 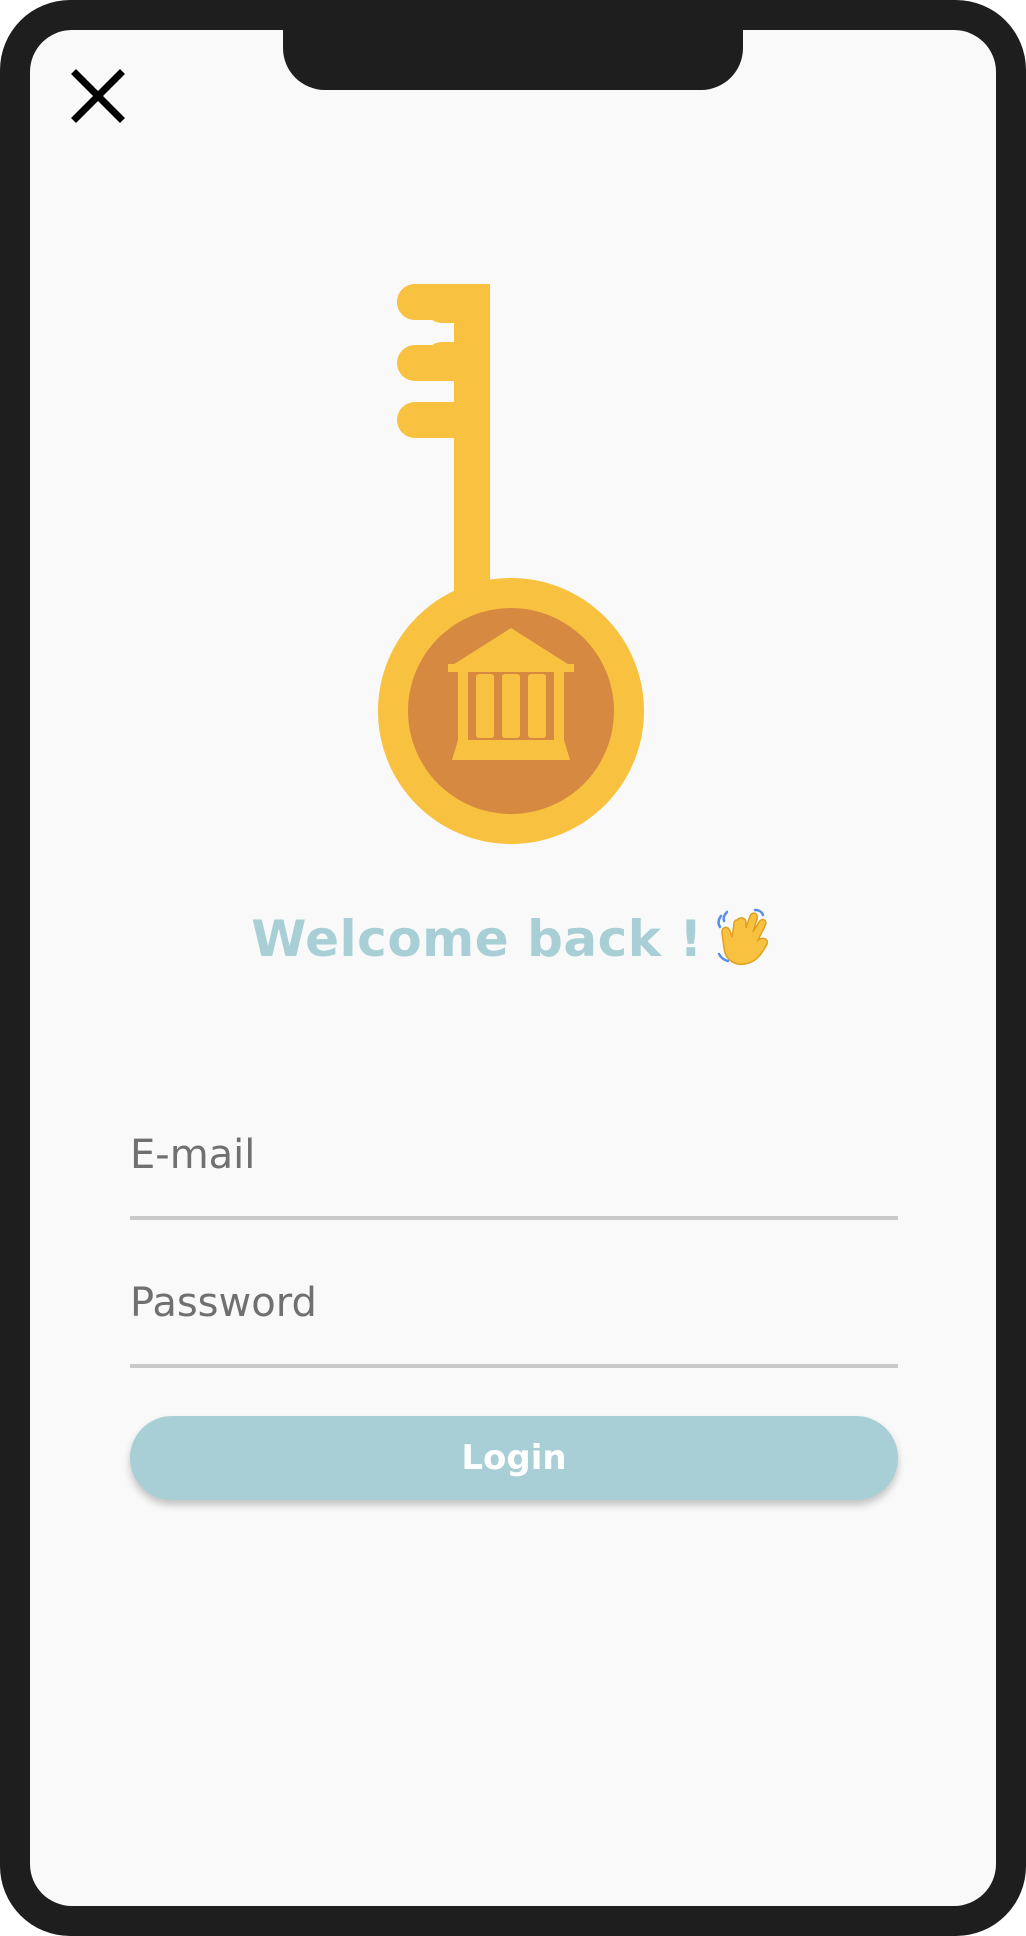 What do you see at coordinates (514, 1155) in the screenshot?
I see `email-input` at bounding box center [514, 1155].